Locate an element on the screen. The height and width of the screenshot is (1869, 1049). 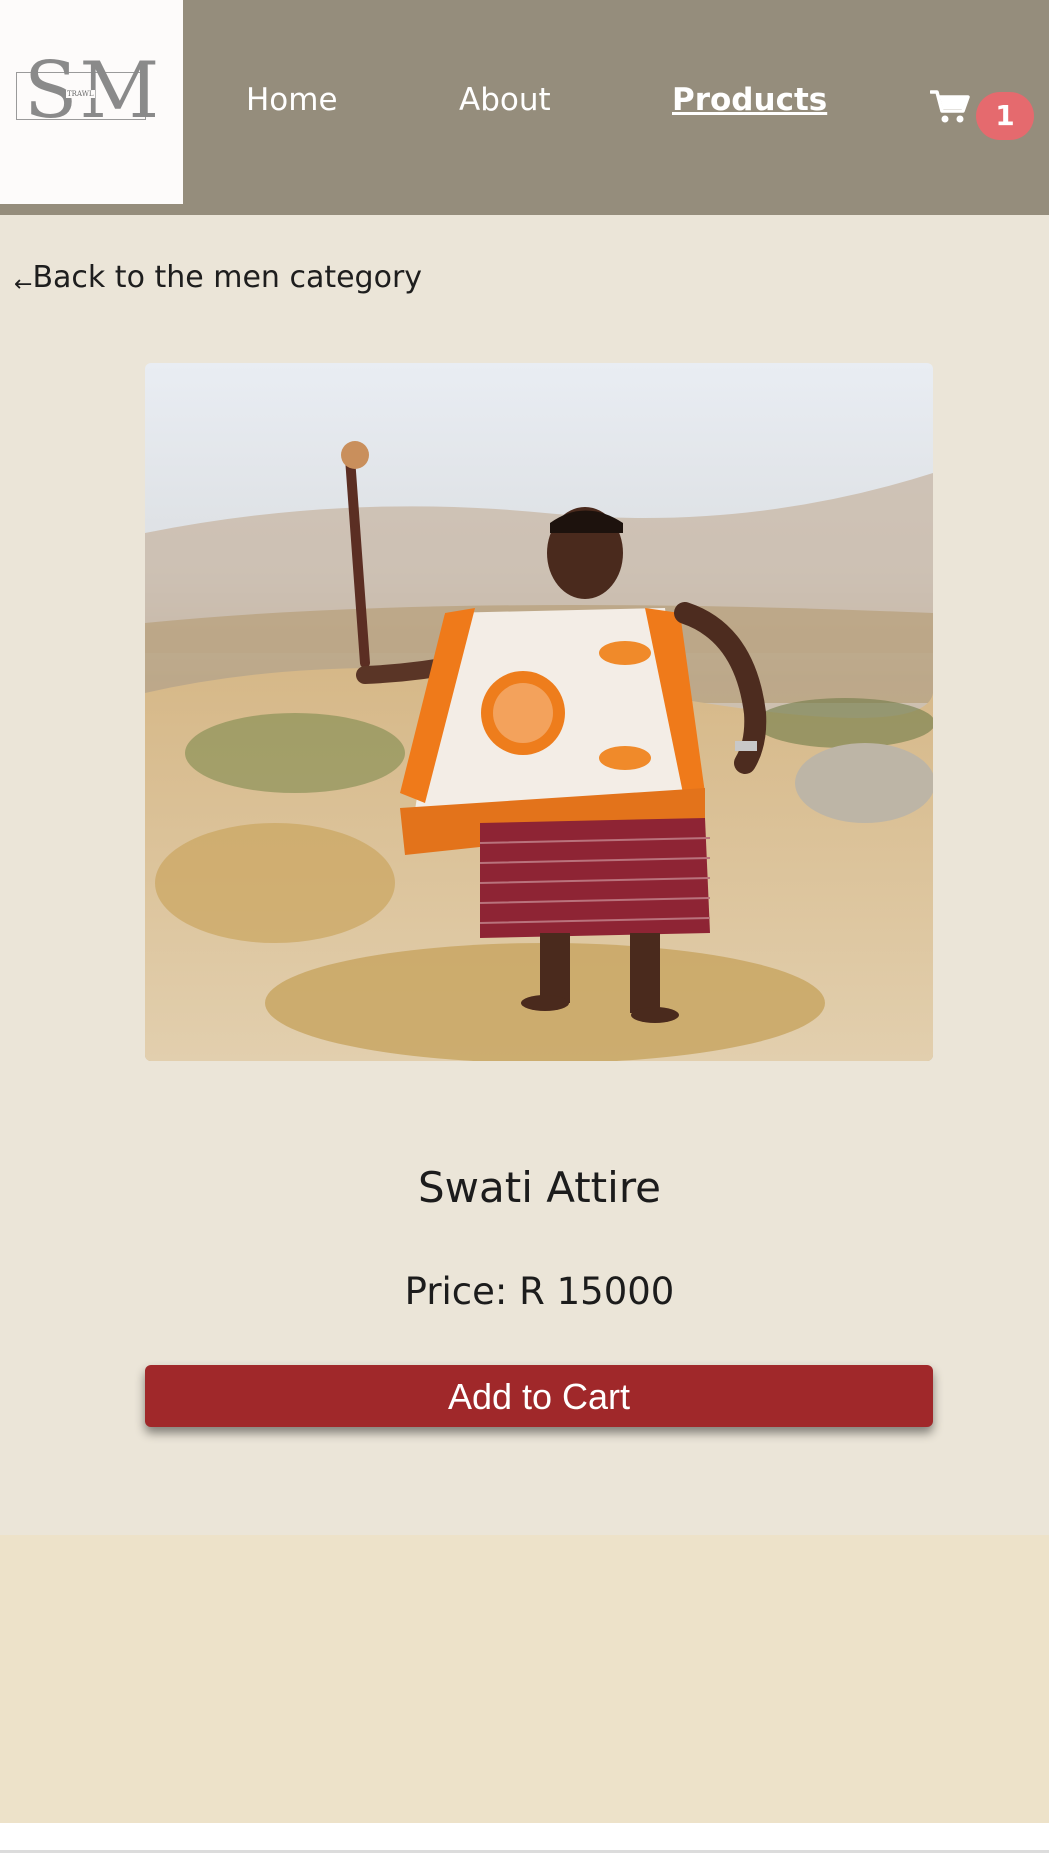
back-arrow-icon: ← is located at coordinates (23, 284).